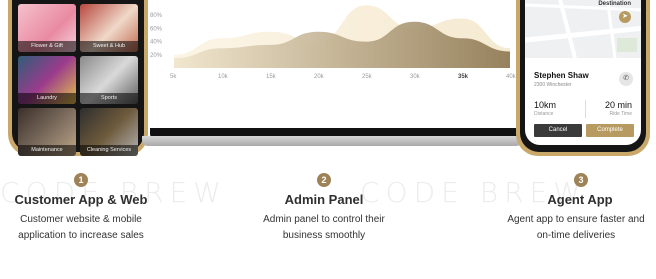 The width and height of the screenshot is (656, 279). Describe the element at coordinates (626, 79) in the screenshot. I see `phone-call-icon: ✆` at that location.